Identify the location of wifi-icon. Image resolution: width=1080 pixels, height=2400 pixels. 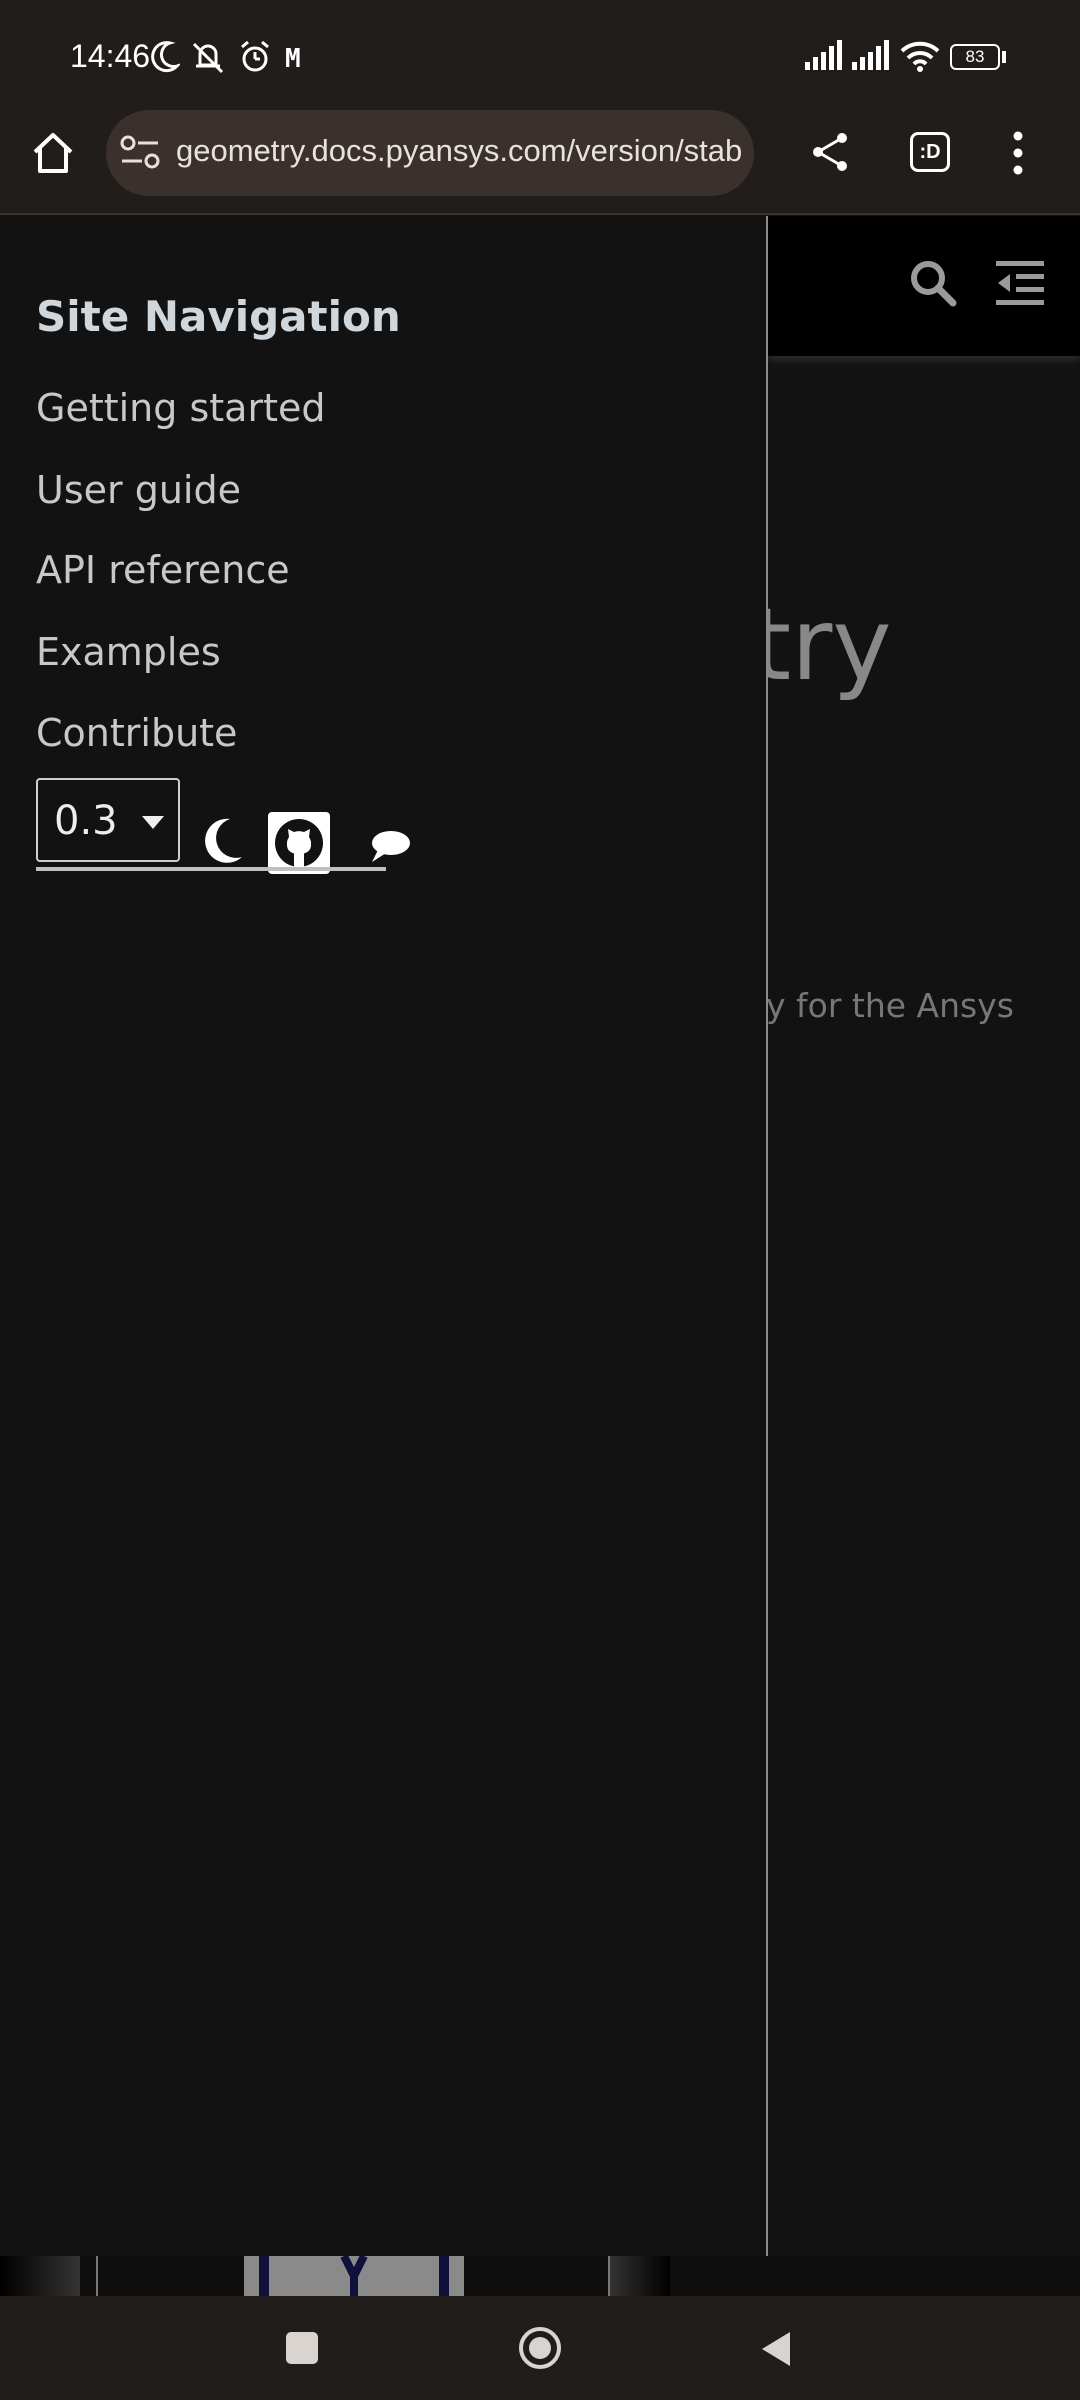
(920, 56).